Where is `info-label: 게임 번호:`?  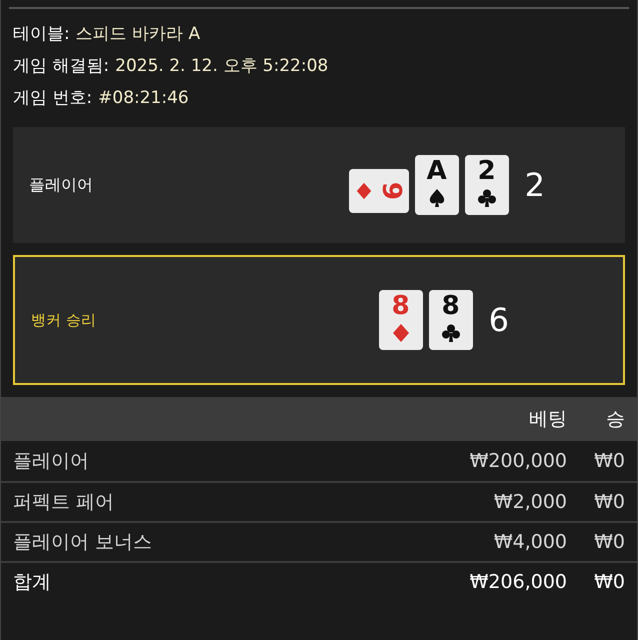 info-label: 게임 번호: is located at coordinates (52, 98).